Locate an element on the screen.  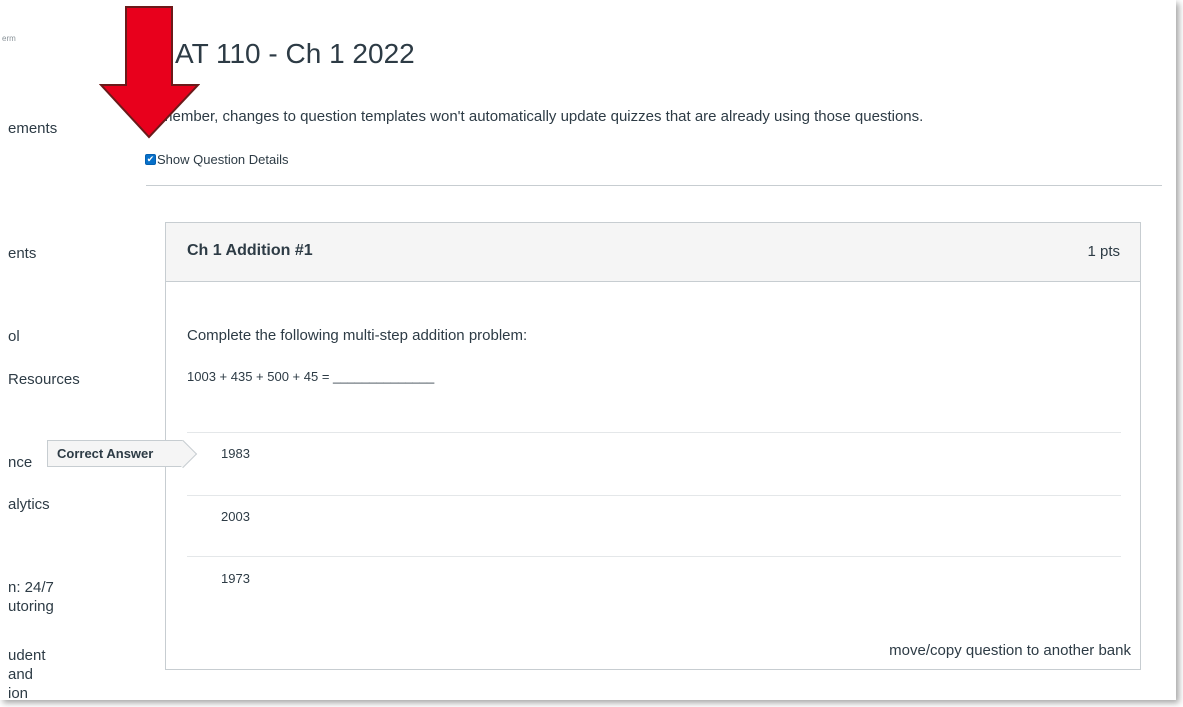
nav-item-analytics: alytics is located at coordinates (29, 504).